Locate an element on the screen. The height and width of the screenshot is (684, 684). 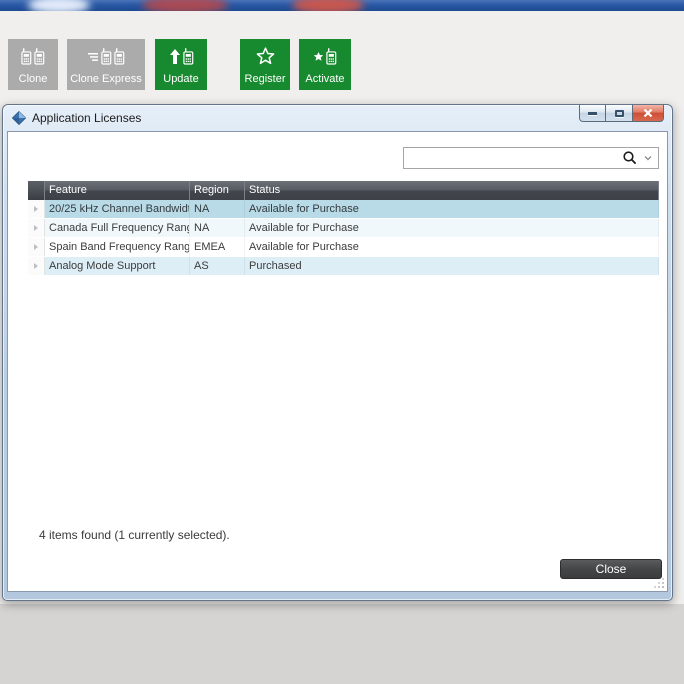
up-arrow-radio-icon is located at coordinates (181, 55).